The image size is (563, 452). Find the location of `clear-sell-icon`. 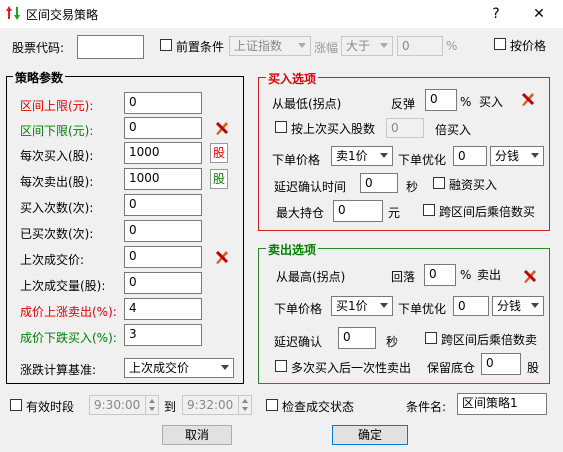

clear-sell-icon is located at coordinates (530, 276).